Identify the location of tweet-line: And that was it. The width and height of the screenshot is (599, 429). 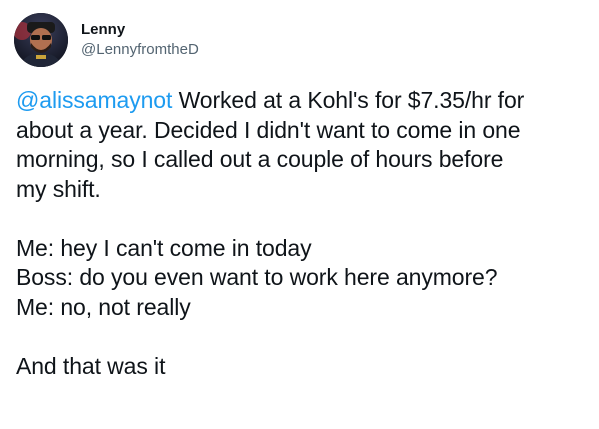
(91, 365).